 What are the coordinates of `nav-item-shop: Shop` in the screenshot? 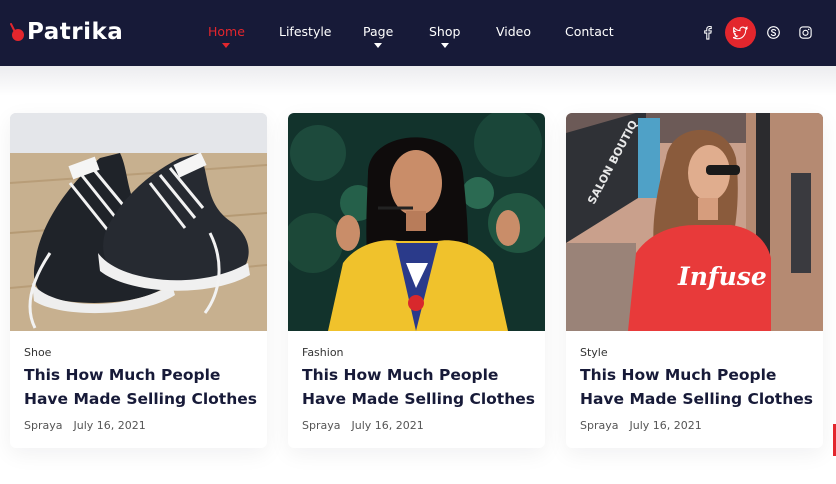 It's located at (445, 36).